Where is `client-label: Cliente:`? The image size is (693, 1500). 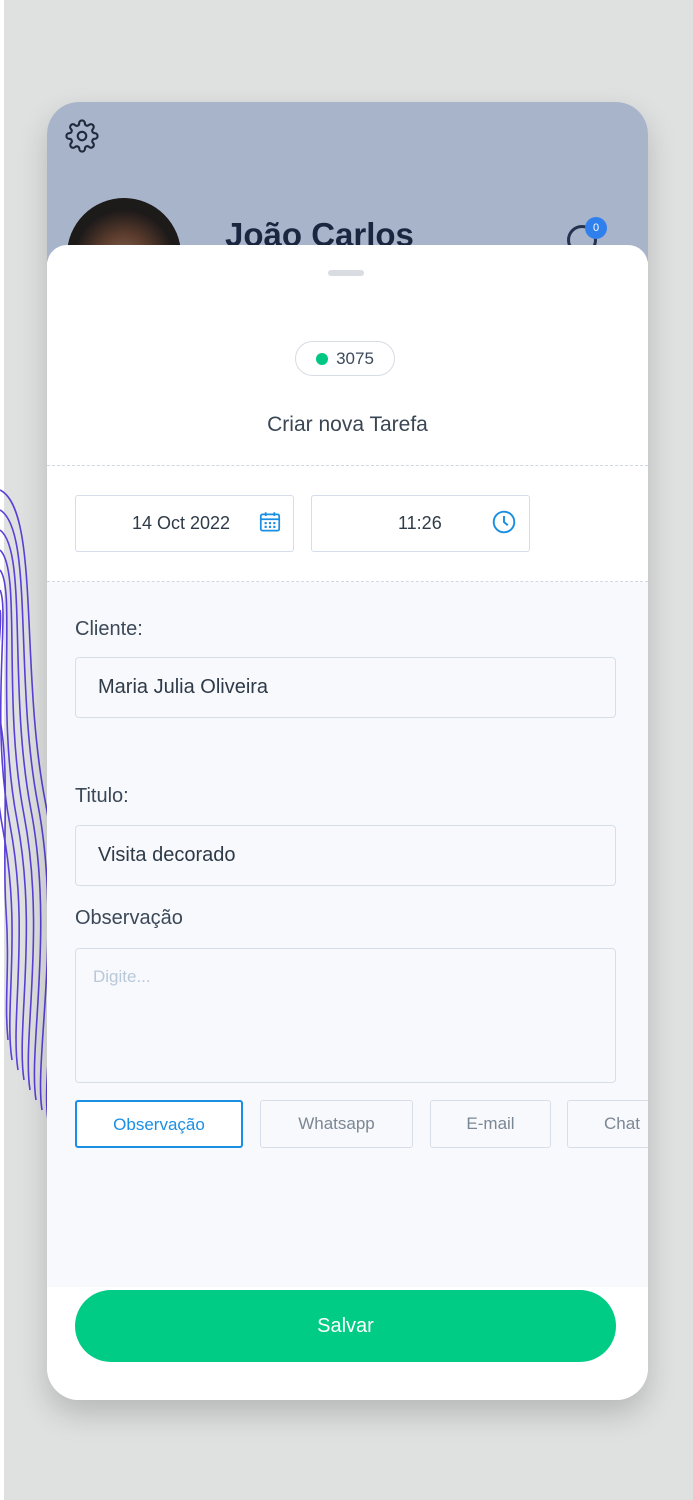
client-label: Cliente: is located at coordinates (109, 629).